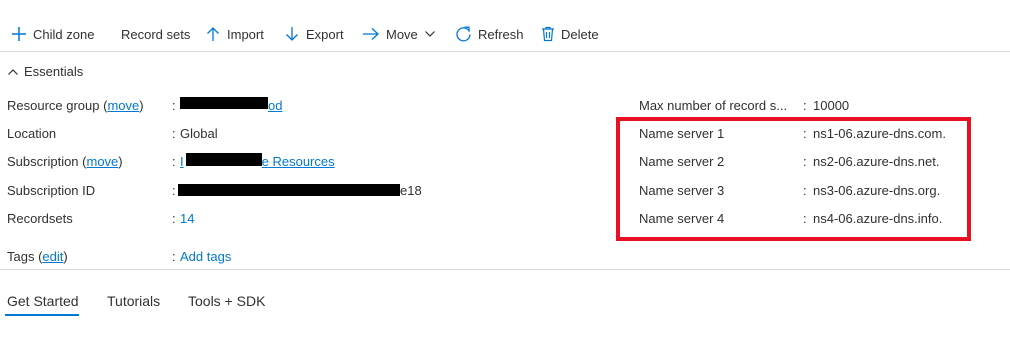 This screenshot has width=1010, height=342. I want to click on name-server-2-value: ns2-06.azure-dns.net., so click(876, 161).